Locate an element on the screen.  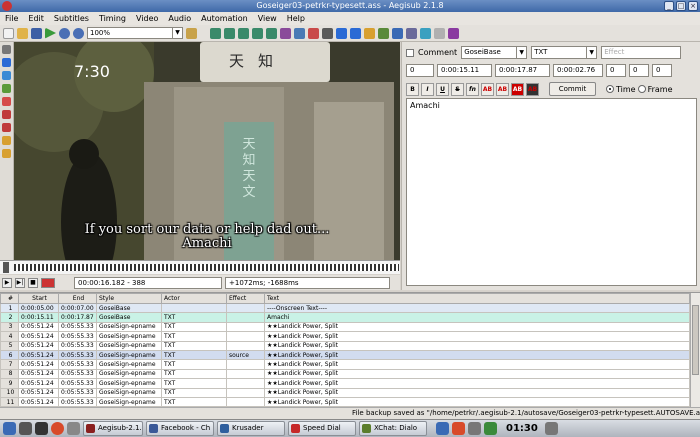
task-facebook: Facebook - Ch is located at coordinates (180, 428).